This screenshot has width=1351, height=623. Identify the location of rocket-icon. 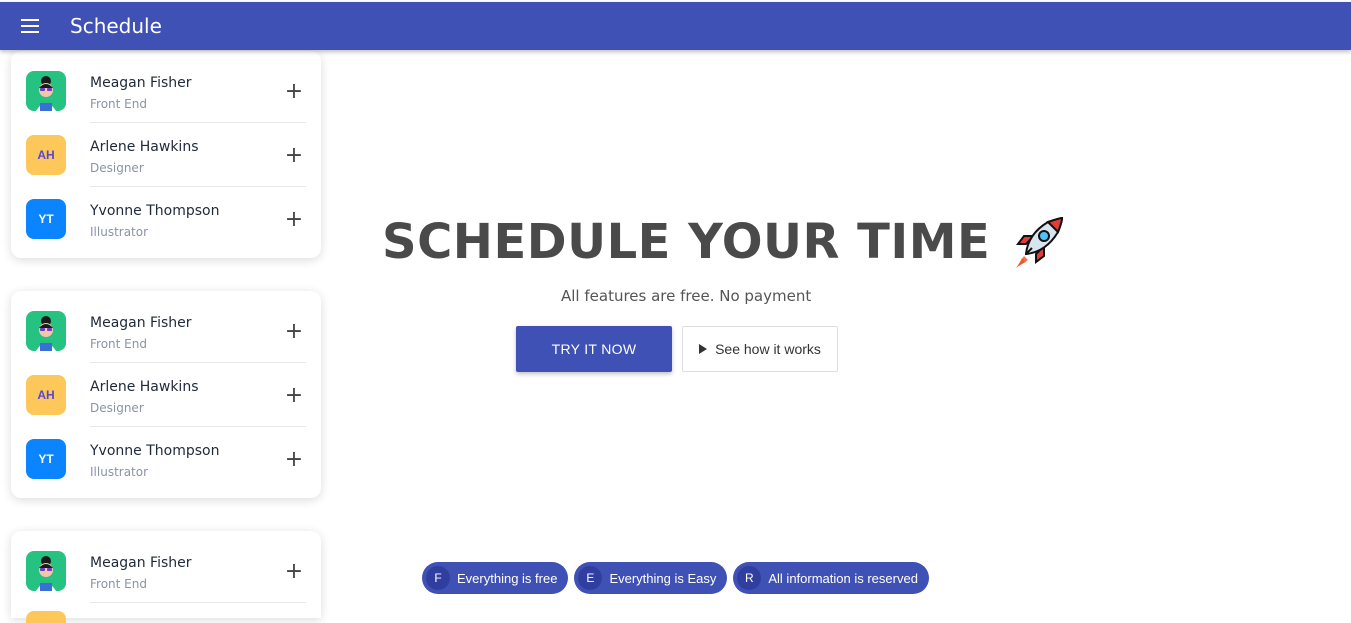
(1040, 242).